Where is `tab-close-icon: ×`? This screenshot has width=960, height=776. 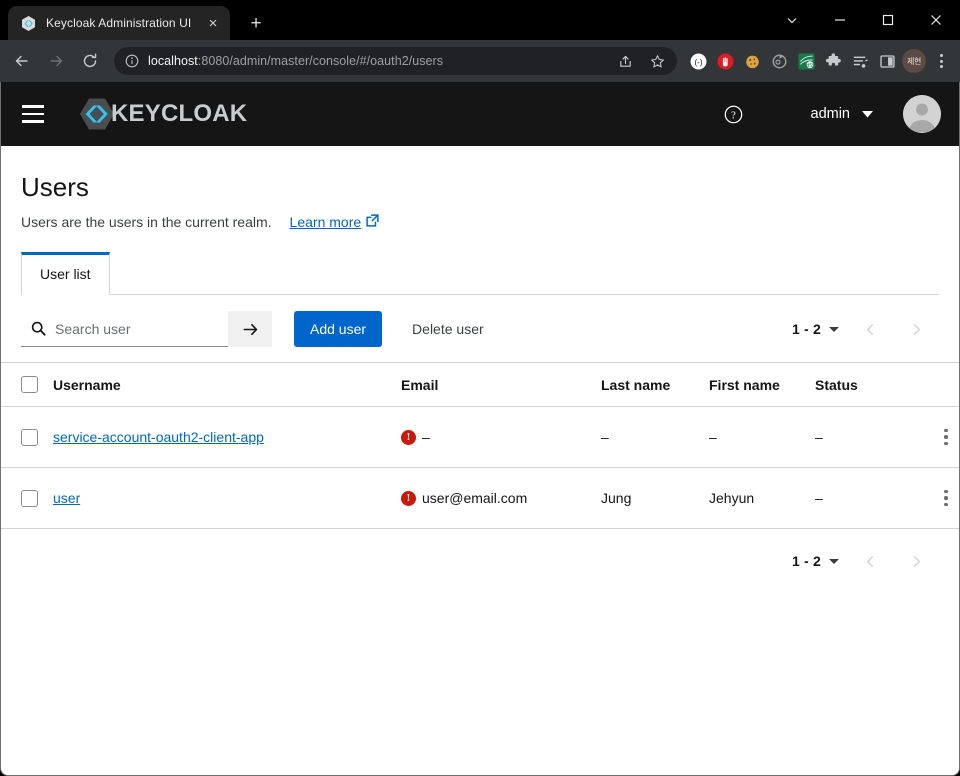
tab-close-icon: × is located at coordinates (213, 23).